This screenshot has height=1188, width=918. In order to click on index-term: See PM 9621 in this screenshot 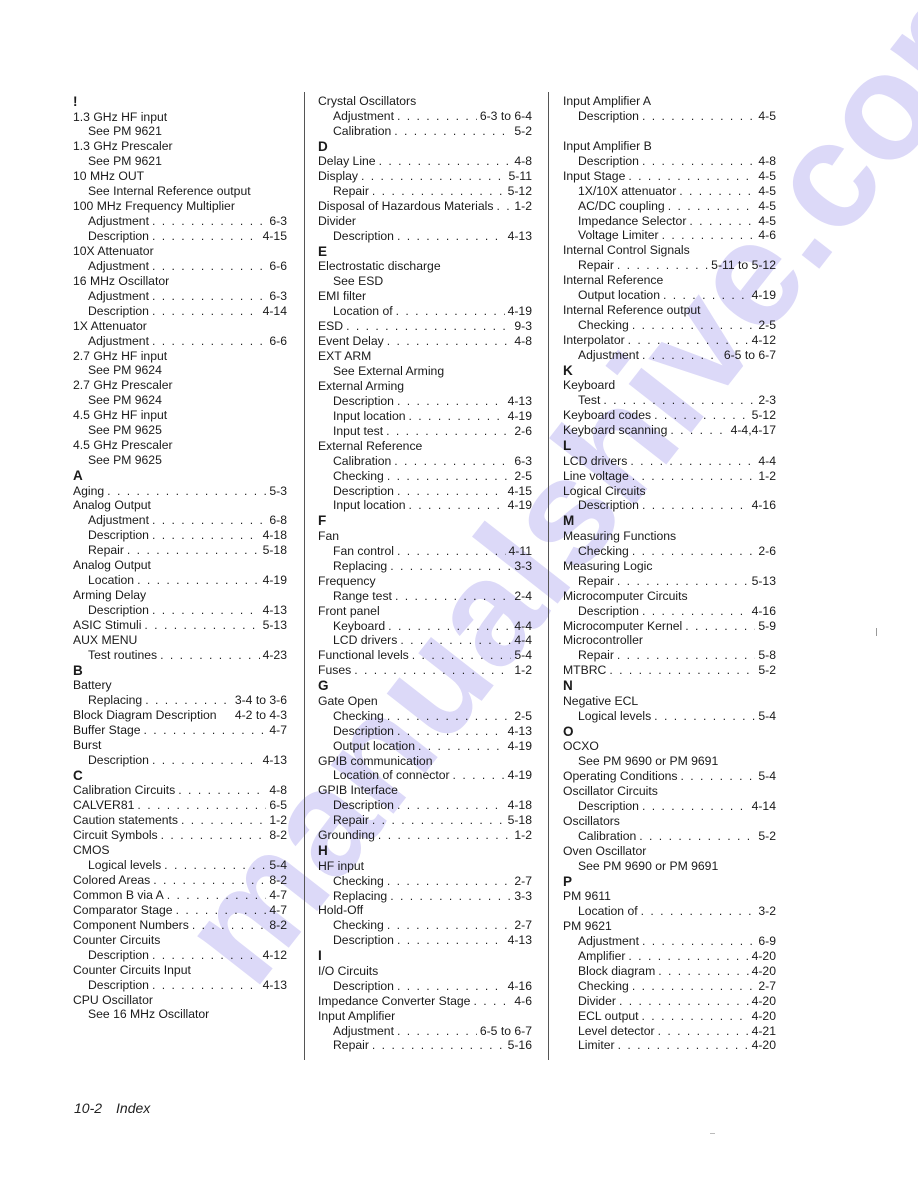, I will do `click(125, 161)`.